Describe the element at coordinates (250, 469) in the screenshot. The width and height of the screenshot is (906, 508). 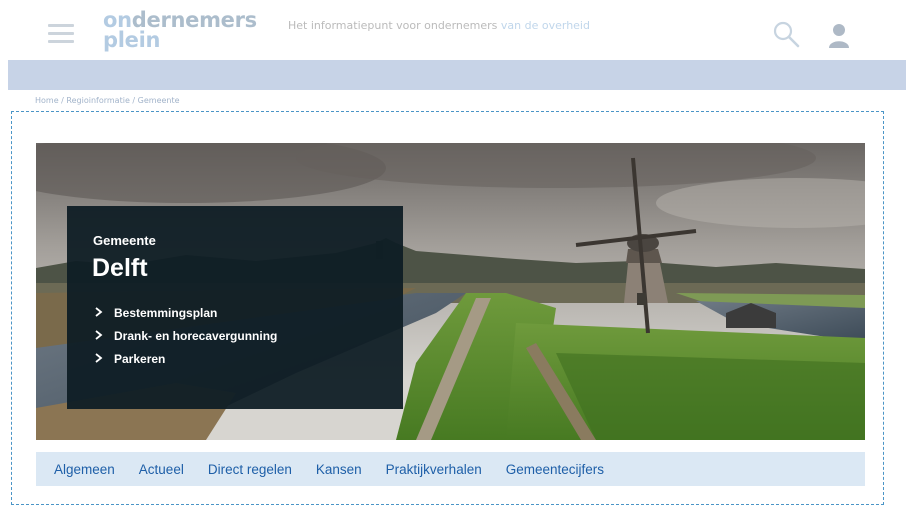
I see `tab-direct-regelen: Direct regelen` at that location.